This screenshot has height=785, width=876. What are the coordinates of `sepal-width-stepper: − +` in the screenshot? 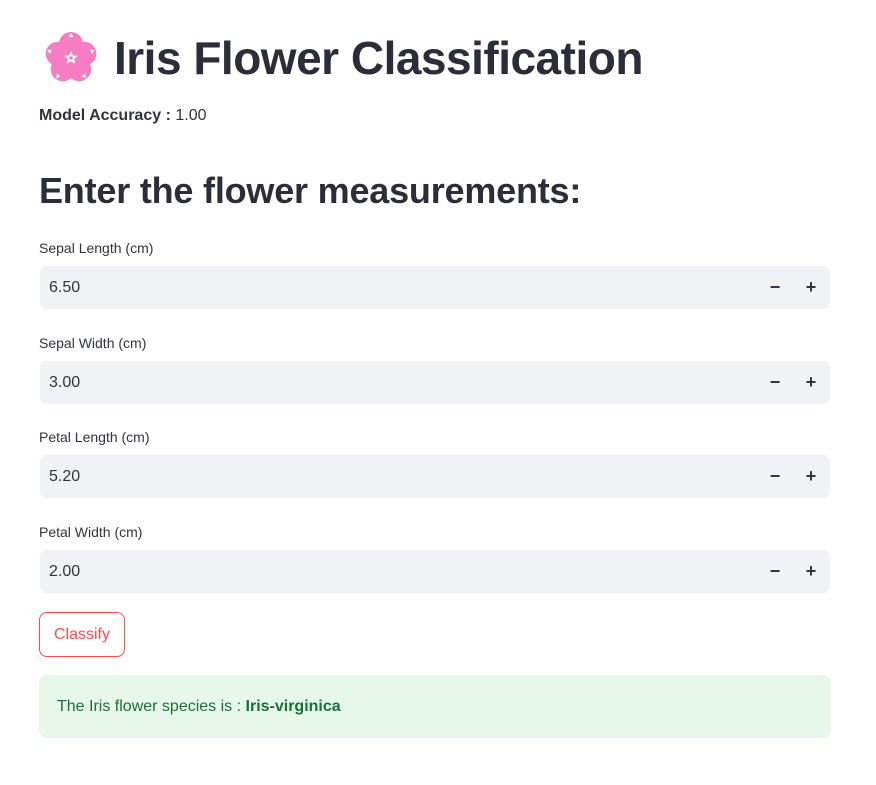 It's located at (435, 382).